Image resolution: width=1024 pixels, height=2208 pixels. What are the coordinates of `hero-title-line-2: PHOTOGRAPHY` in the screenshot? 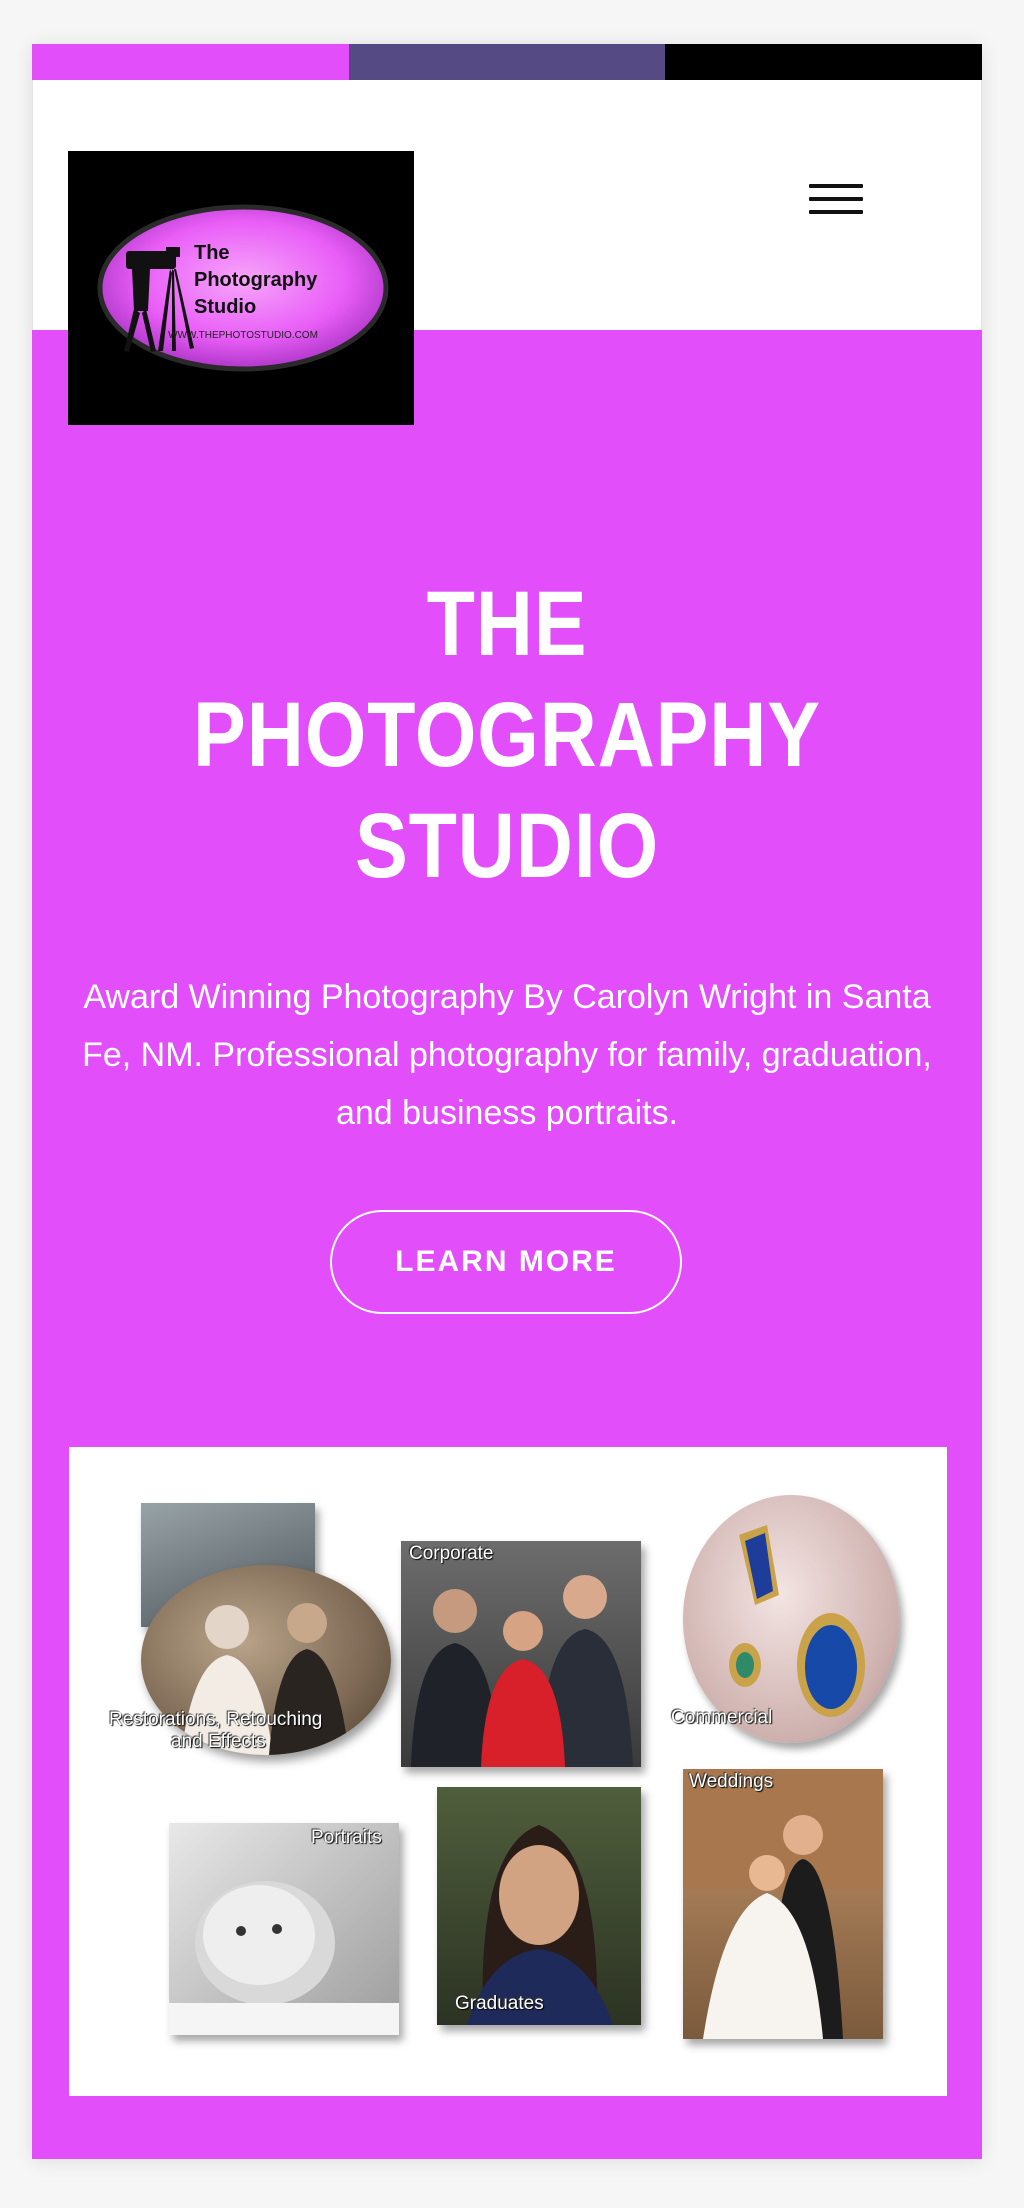 It's located at (507, 735).